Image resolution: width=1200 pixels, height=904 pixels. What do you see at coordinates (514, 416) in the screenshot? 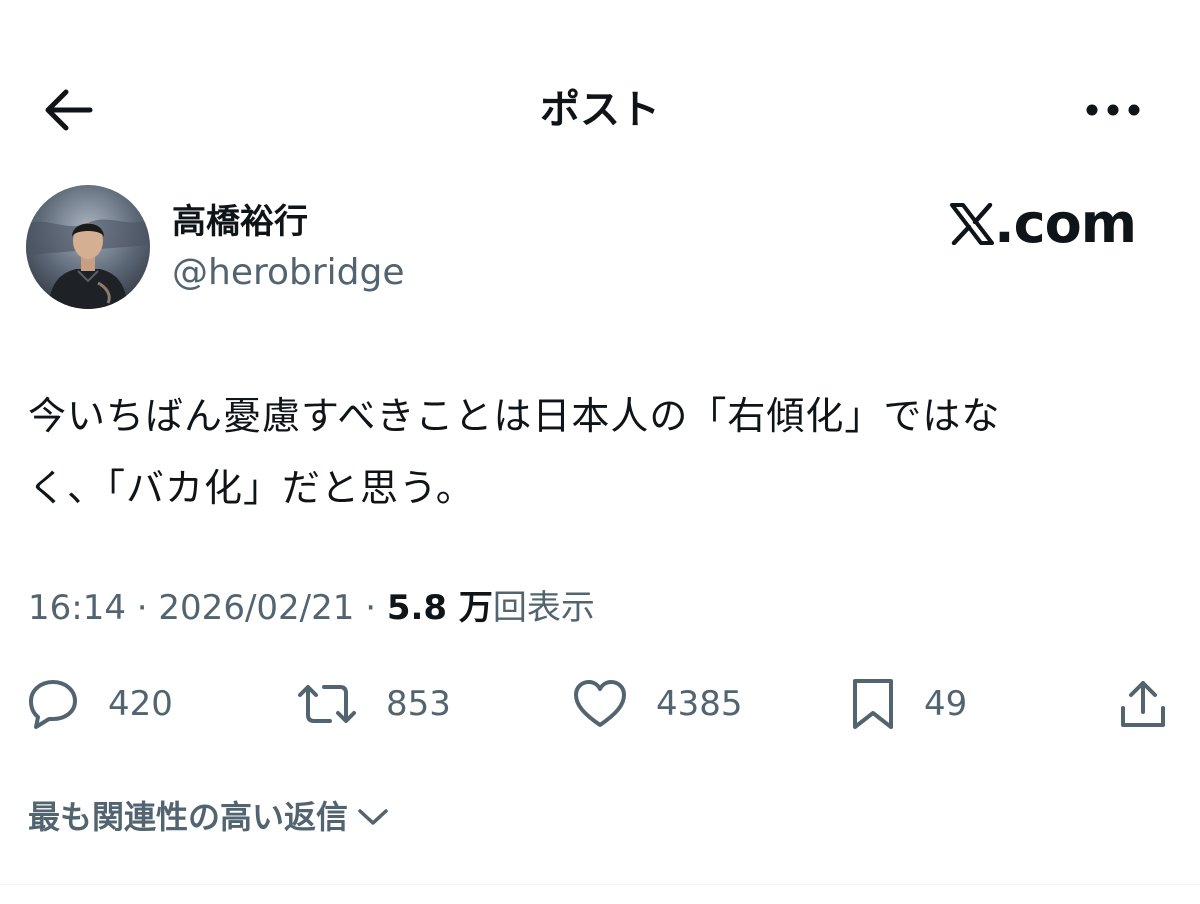
I see `tweet-text-line: 今いちばん憂慮すべきことは日本人の「右傾化」ではな` at bounding box center [514, 416].